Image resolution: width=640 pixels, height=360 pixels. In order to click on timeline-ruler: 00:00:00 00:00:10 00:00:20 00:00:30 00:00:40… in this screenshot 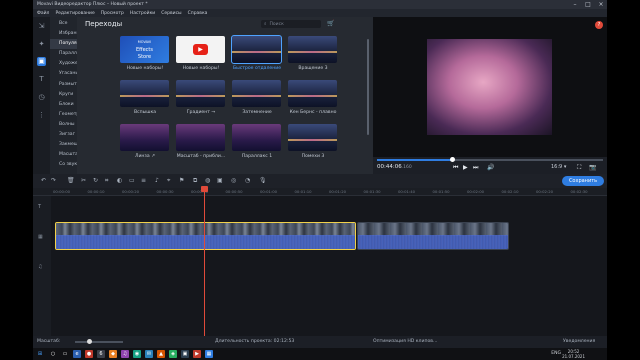, I will do `click(320, 192)`.